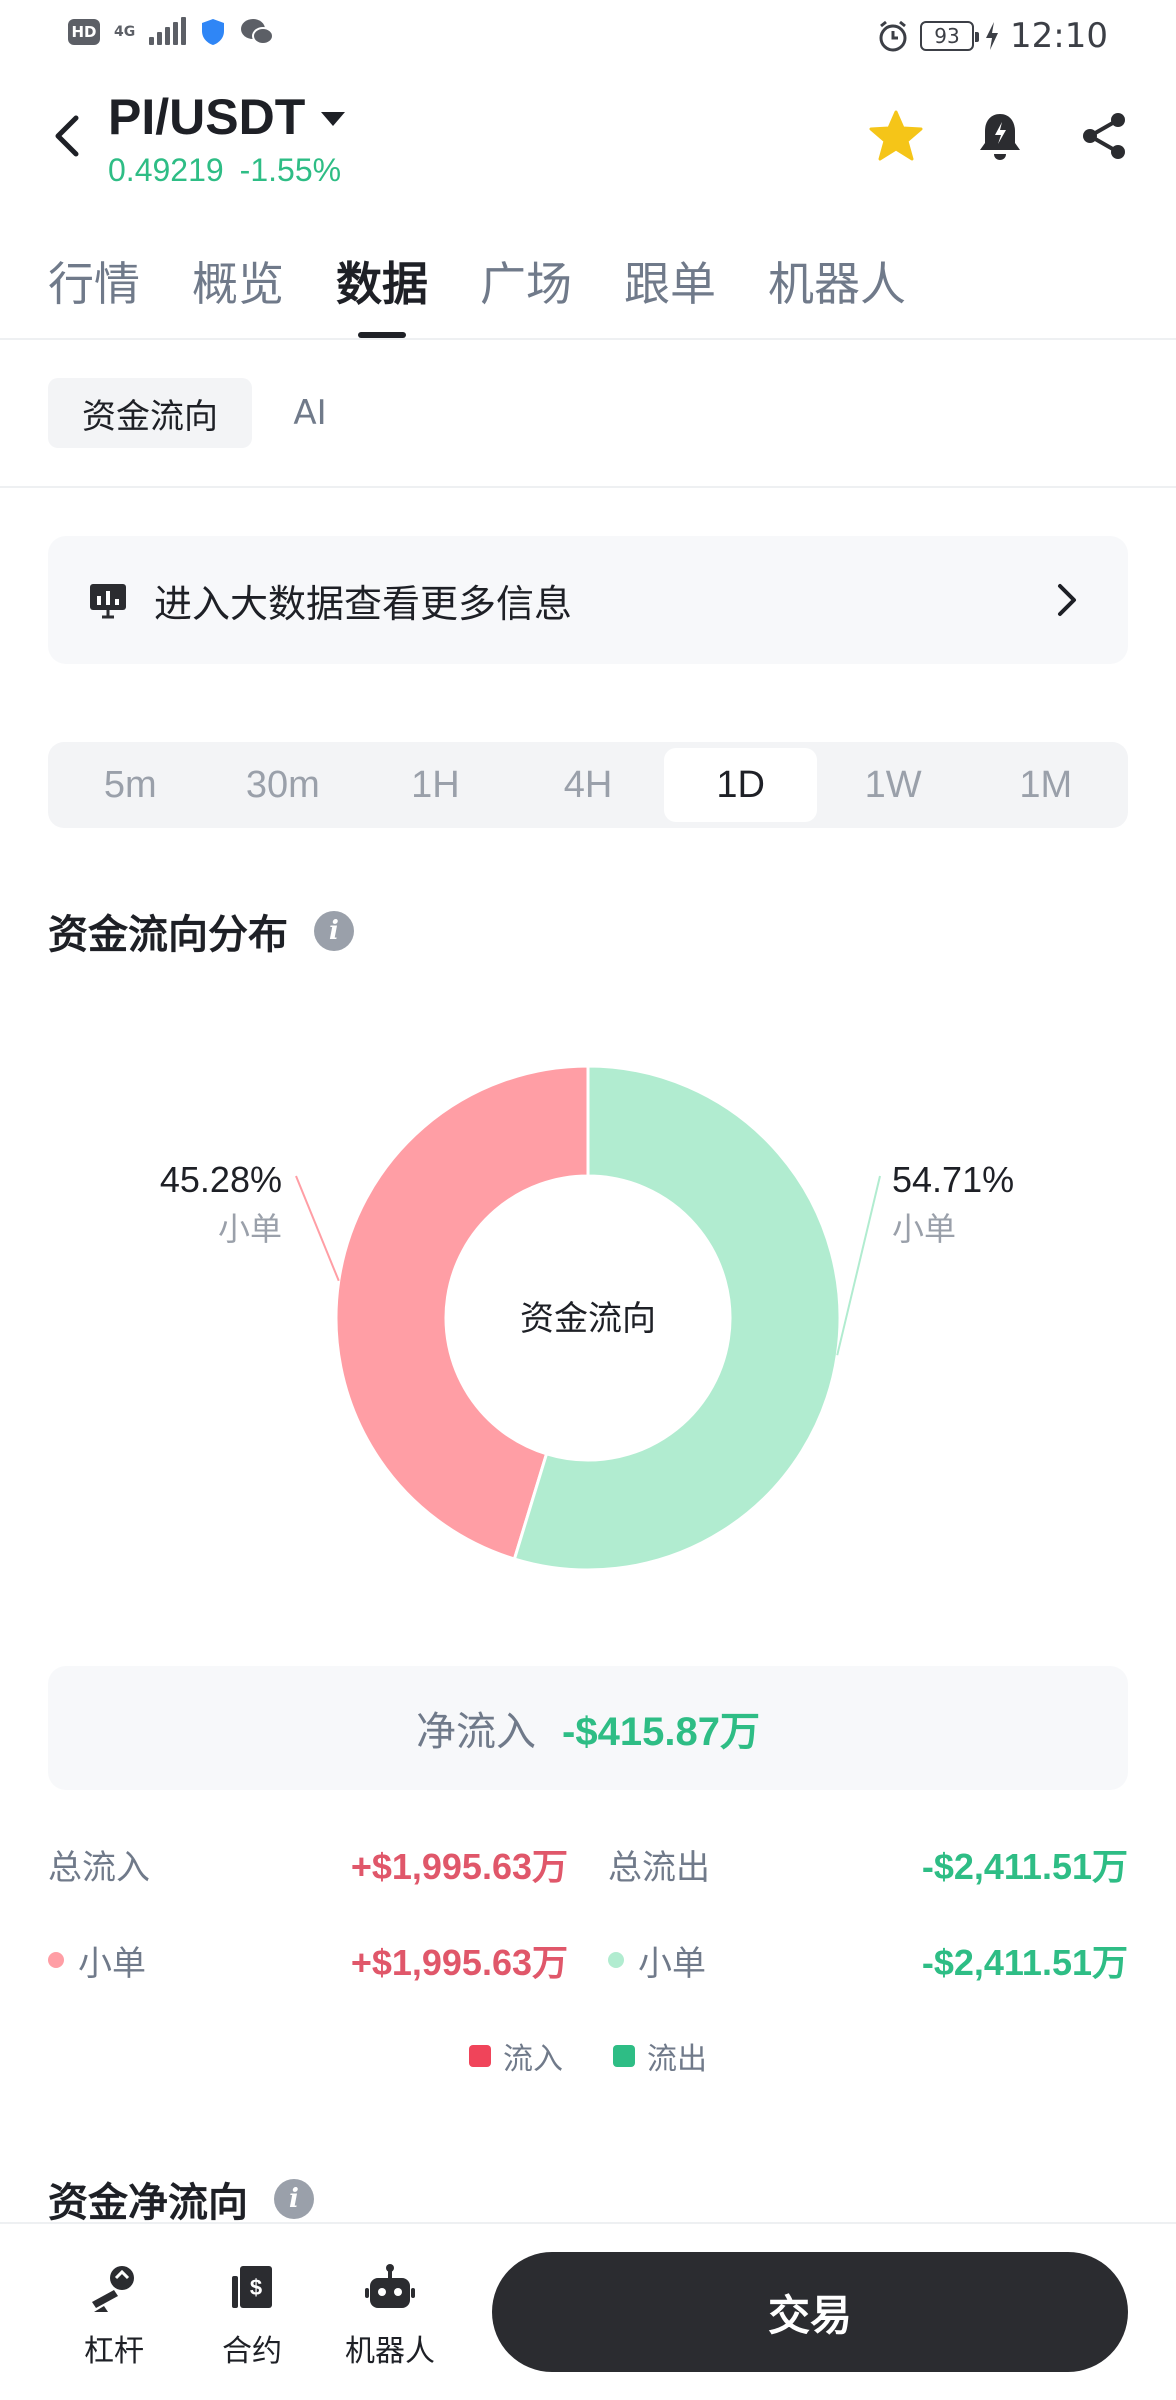 The height and width of the screenshot is (2400, 1176). I want to click on battery-icon: 93, so click(950, 36).